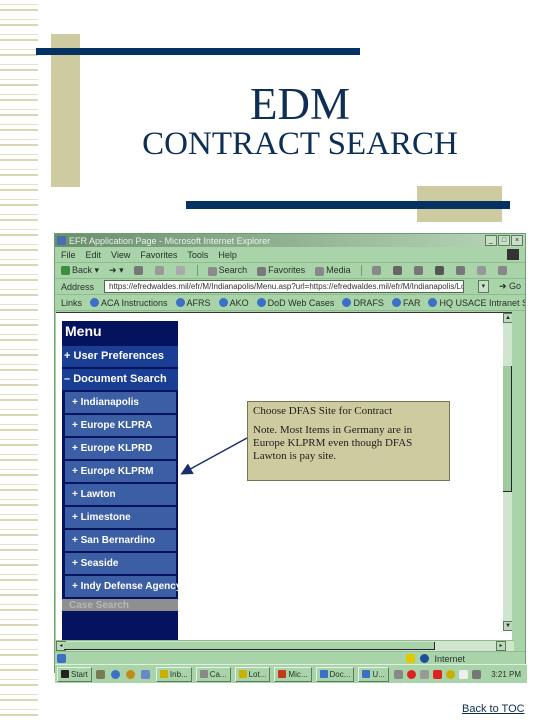 The image size is (540, 720). What do you see at coordinates (438, 674) in the screenshot?
I see `red-cross-tray-icon` at bounding box center [438, 674].